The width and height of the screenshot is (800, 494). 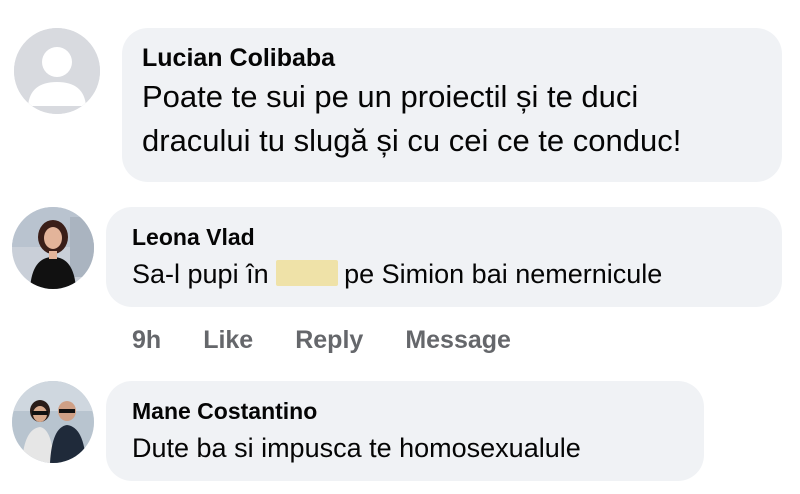 I want to click on comment-text-start: Sa-l pupi în, so click(x=200, y=274).